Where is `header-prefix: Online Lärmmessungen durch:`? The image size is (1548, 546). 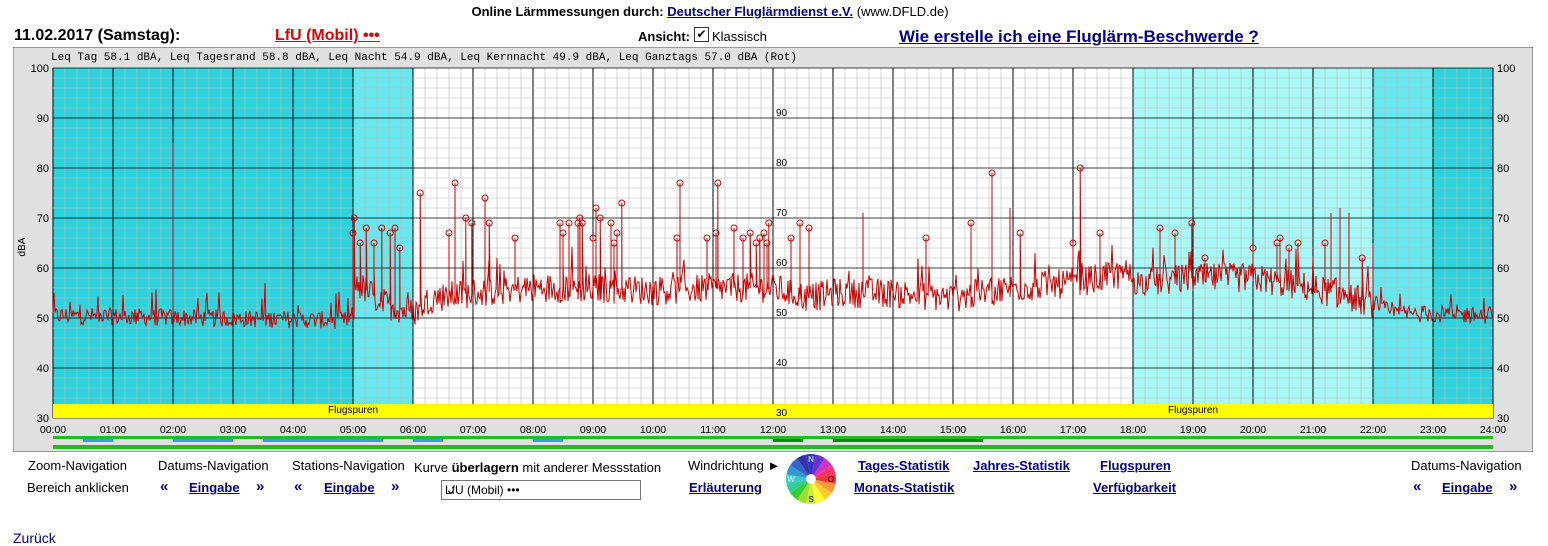
header-prefix: Online Lärmmessungen durch: is located at coordinates (567, 11).